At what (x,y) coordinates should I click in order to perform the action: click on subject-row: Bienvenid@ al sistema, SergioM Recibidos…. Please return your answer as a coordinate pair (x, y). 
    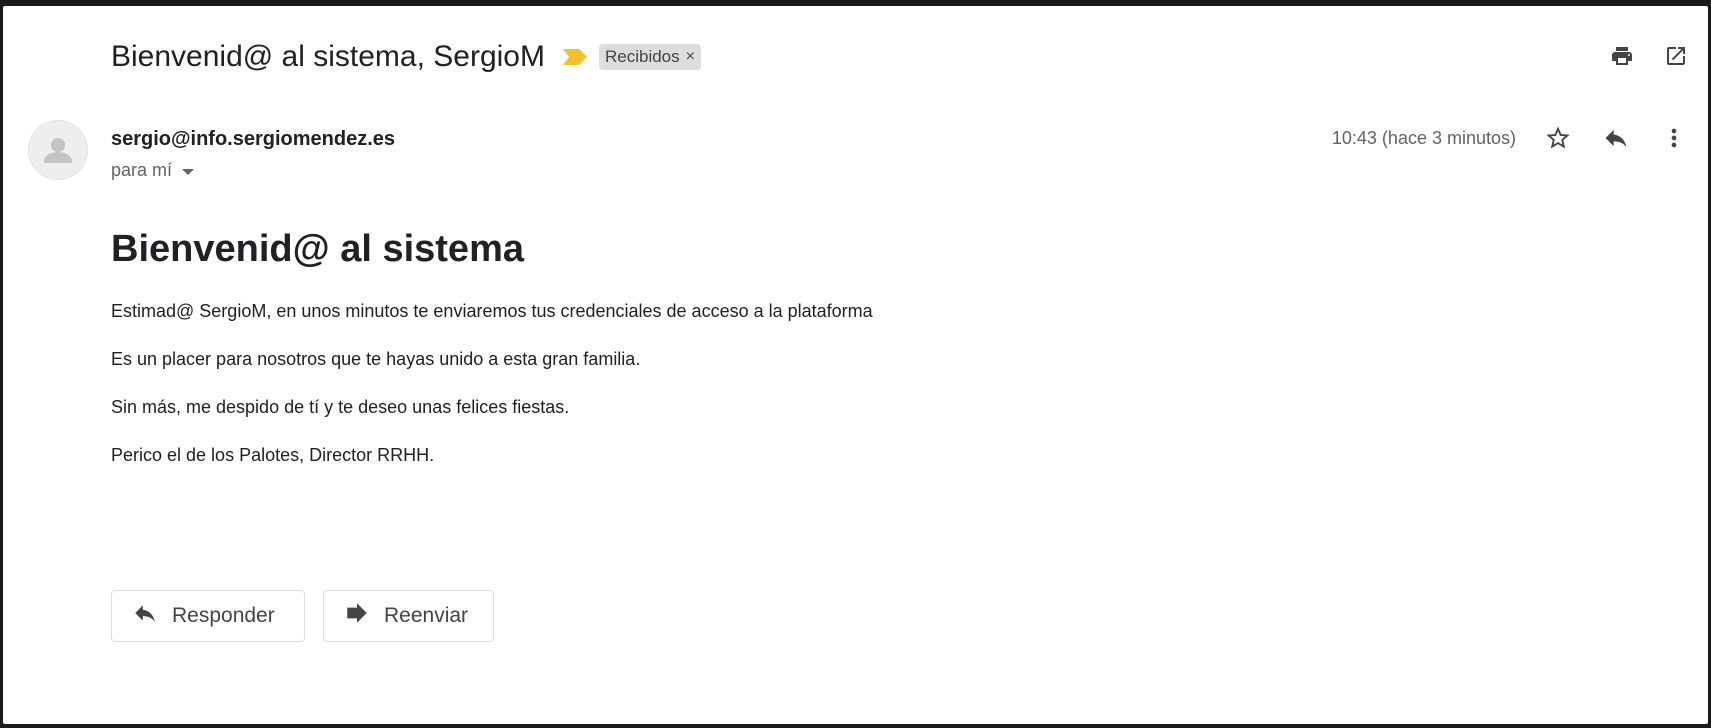
    Looking at the image, I should click on (406, 57).